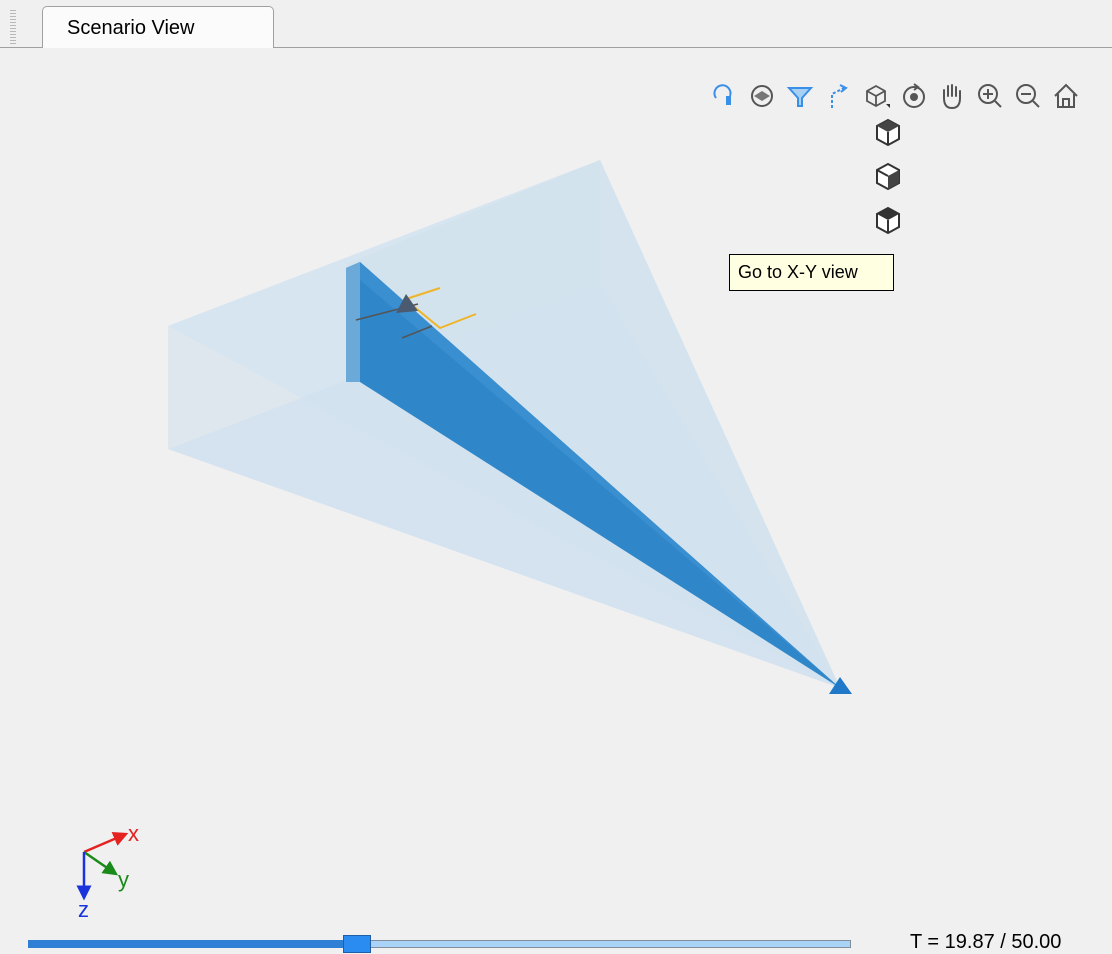  What do you see at coordinates (800, 96) in the screenshot?
I see `coverage-icon` at bounding box center [800, 96].